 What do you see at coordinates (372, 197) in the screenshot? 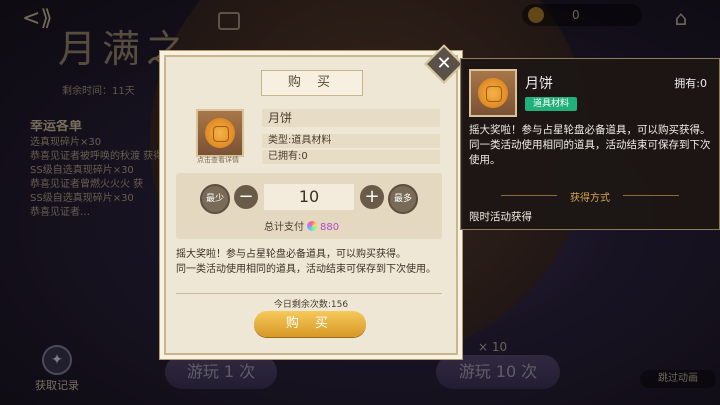
I see `plus-button: +` at bounding box center [372, 197].